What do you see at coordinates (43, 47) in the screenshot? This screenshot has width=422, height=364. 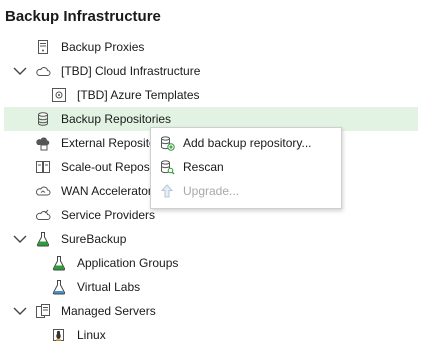 I see `server-icon` at bounding box center [43, 47].